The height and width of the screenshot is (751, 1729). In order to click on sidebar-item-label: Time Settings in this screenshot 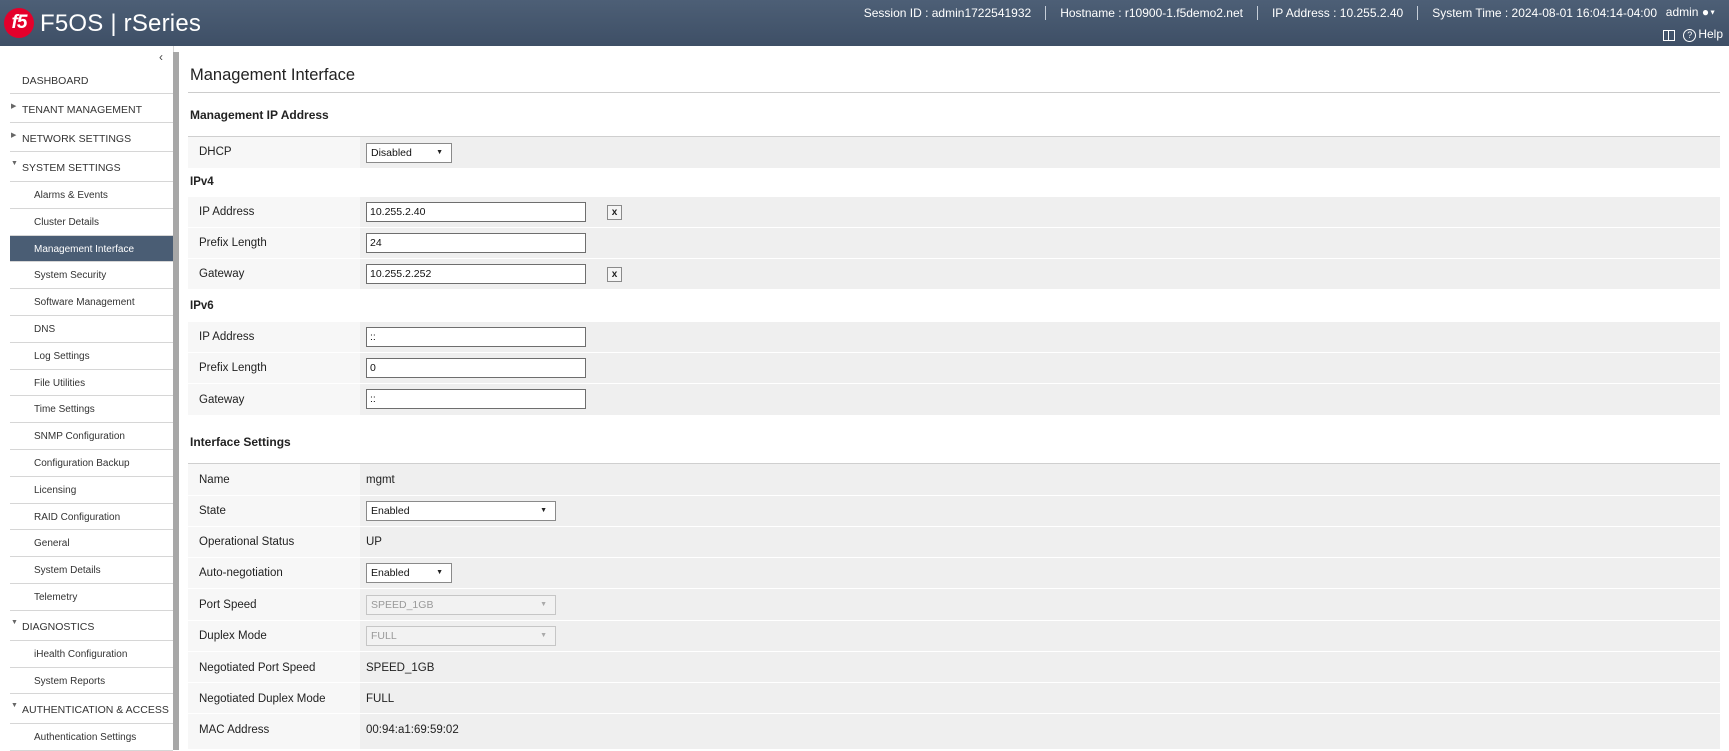, I will do `click(64, 410)`.